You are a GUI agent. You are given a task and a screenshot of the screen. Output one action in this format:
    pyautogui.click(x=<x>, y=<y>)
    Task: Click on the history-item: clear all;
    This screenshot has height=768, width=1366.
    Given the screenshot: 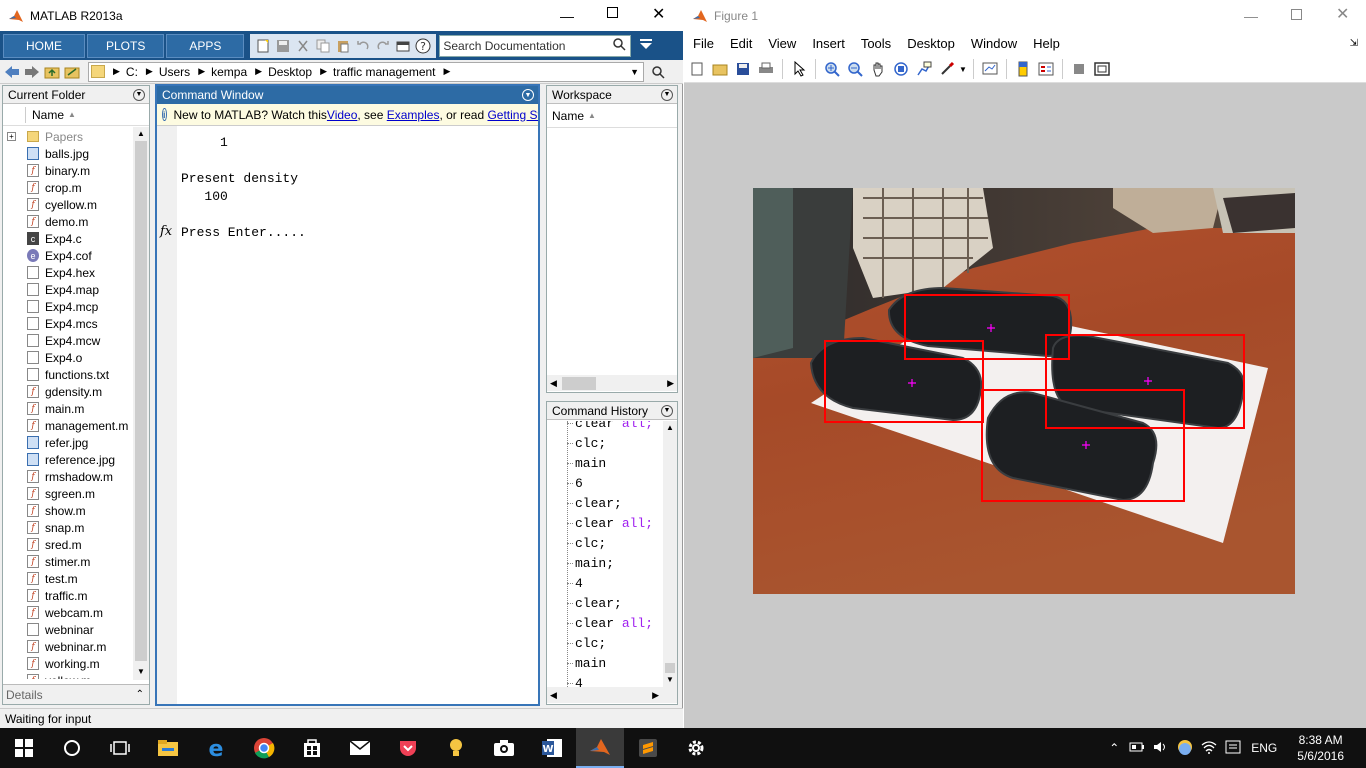 What is the action you would take?
    pyautogui.click(x=605, y=523)
    